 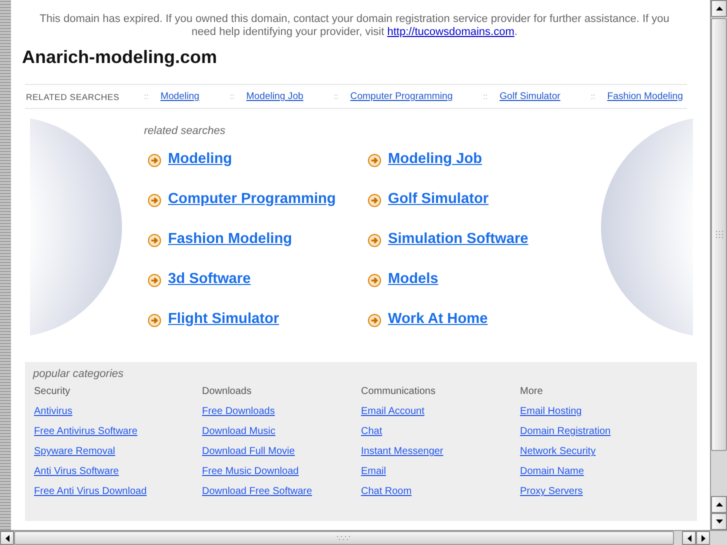 What do you see at coordinates (180, 96) in the screenshot?
I see `related-search-link: Modeling` at bounding box center [180, 96].